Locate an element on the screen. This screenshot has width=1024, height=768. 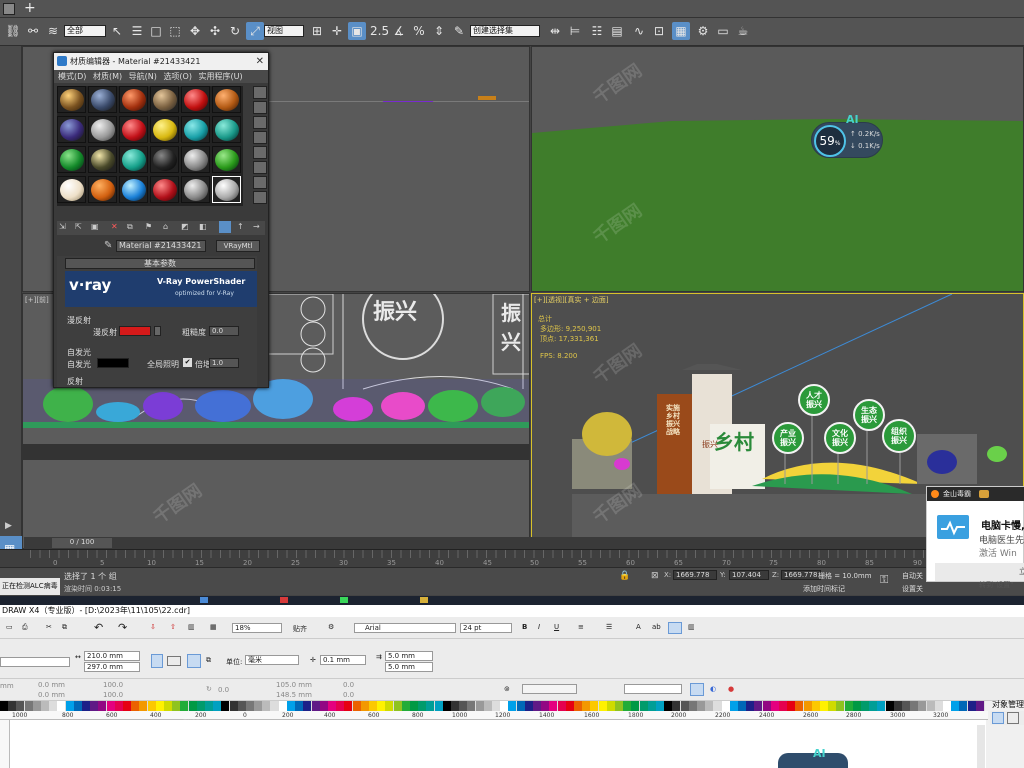
size-w: 105.0 mm is located at coordinates (294, 685).